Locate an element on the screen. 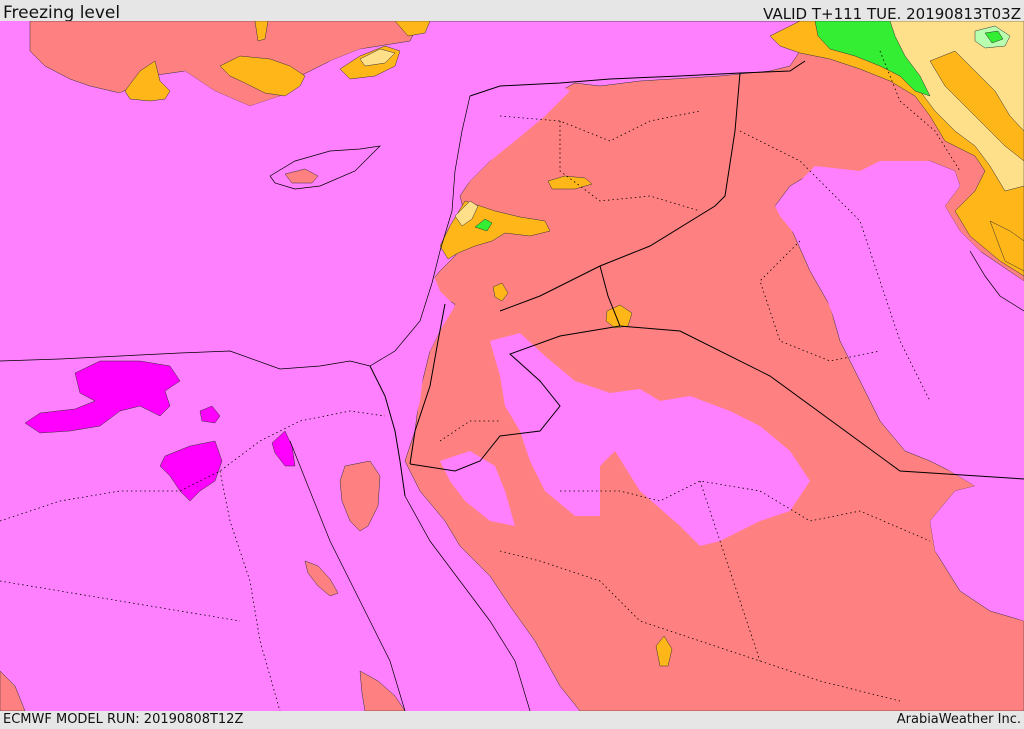 This screenshot has width=1024, height=729. model-run-label: ECMWF MODEL RUN: 20190808T12Z is located at coordinates (123, 719).